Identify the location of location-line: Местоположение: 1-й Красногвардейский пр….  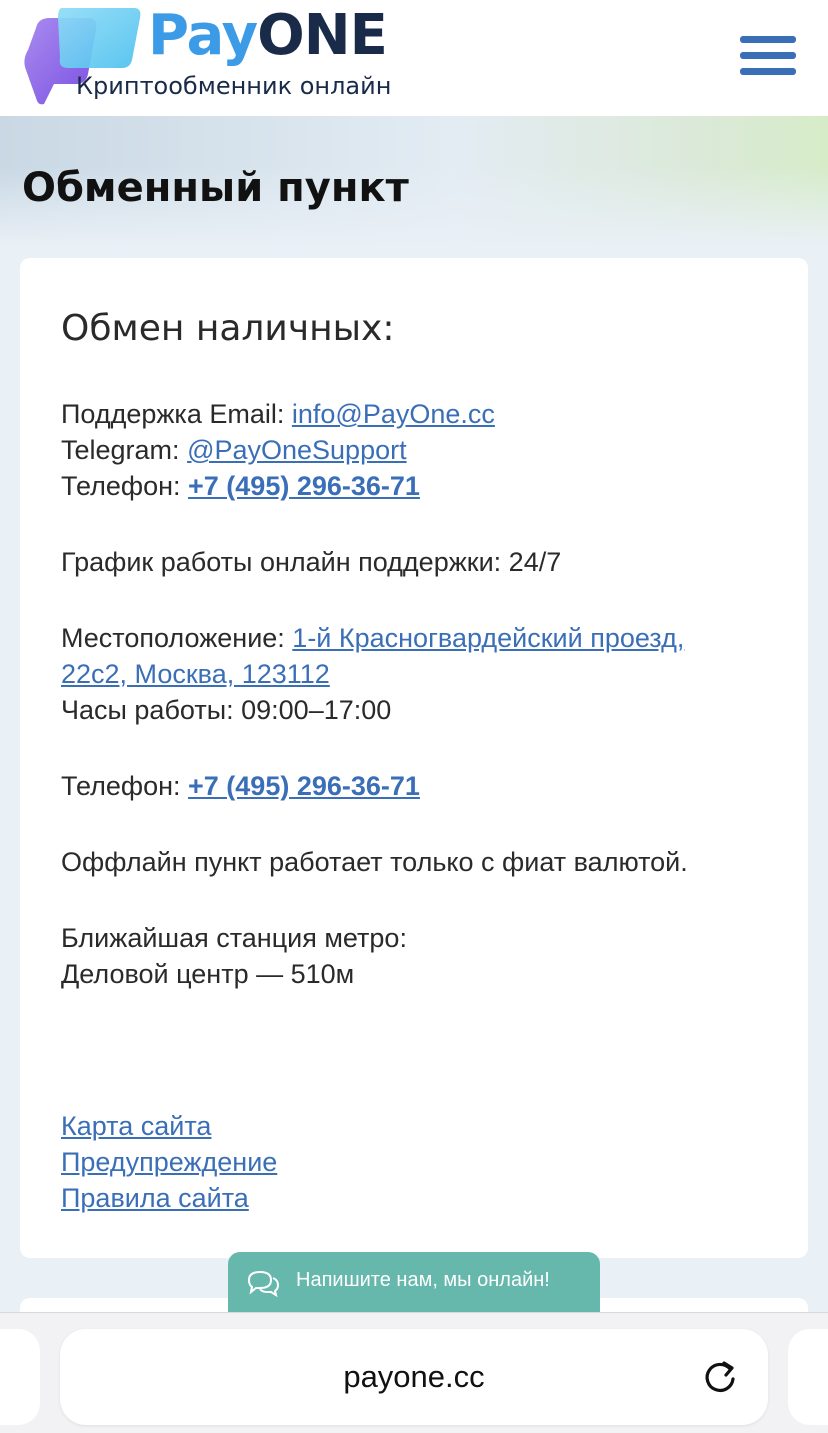
(372, 638).